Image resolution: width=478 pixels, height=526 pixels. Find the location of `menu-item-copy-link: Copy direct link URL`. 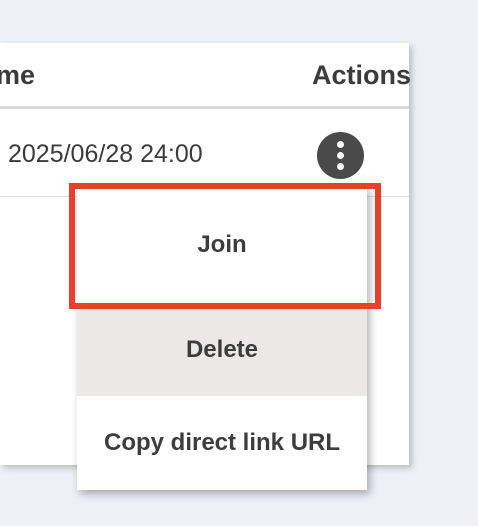

menu-item-copy-link: Copy direct link URL is located at coordinates (222, 443).